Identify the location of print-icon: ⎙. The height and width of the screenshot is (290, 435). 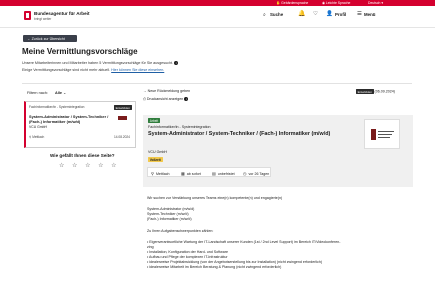
(144, 99).